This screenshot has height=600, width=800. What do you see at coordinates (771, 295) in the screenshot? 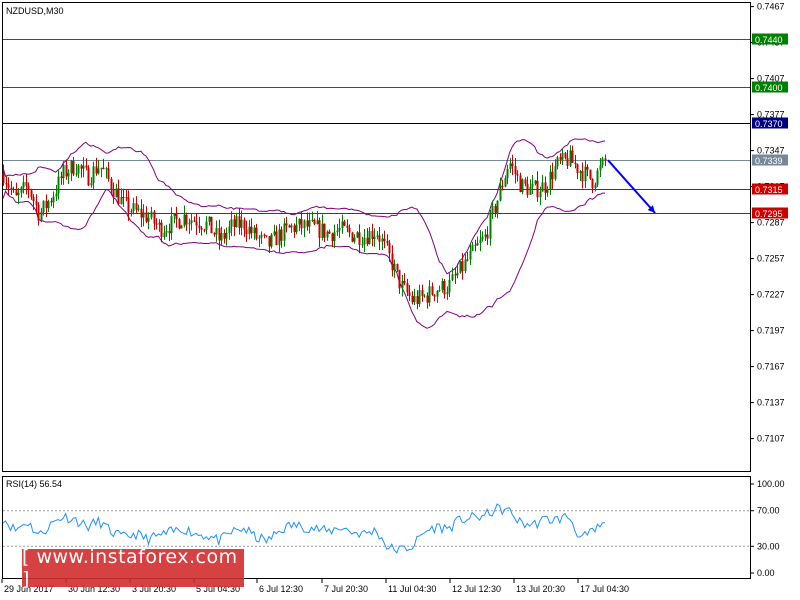
I see `price-tick-label-8: 0.7227` at bounding box center [771, 295].